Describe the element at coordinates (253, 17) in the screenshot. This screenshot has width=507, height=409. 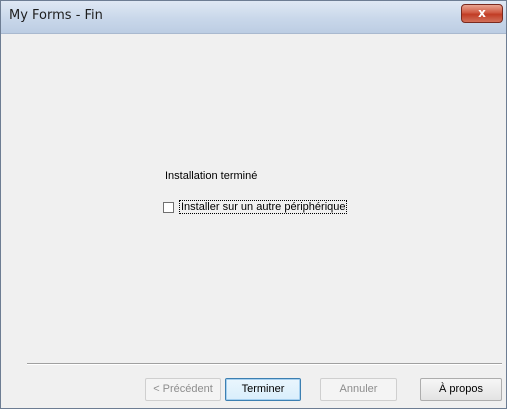
I see `title-bar: My Forms - Fin x` at that location.